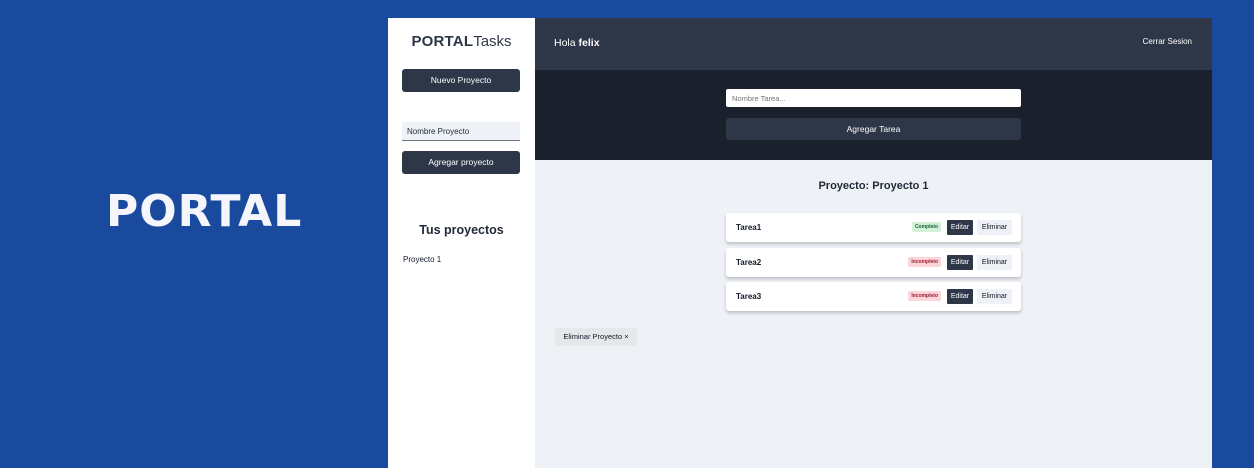  I want to click on app-logo: PORTALTasks, so click(461, 41).